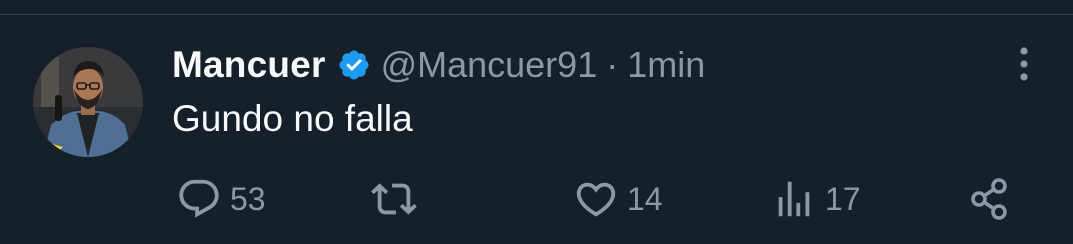 This screenshot has width=1073, height=244. What do you see at coordinates (645, 198) in the screenshot?
I see `like-count: 14` at bounding box center [645, 198].